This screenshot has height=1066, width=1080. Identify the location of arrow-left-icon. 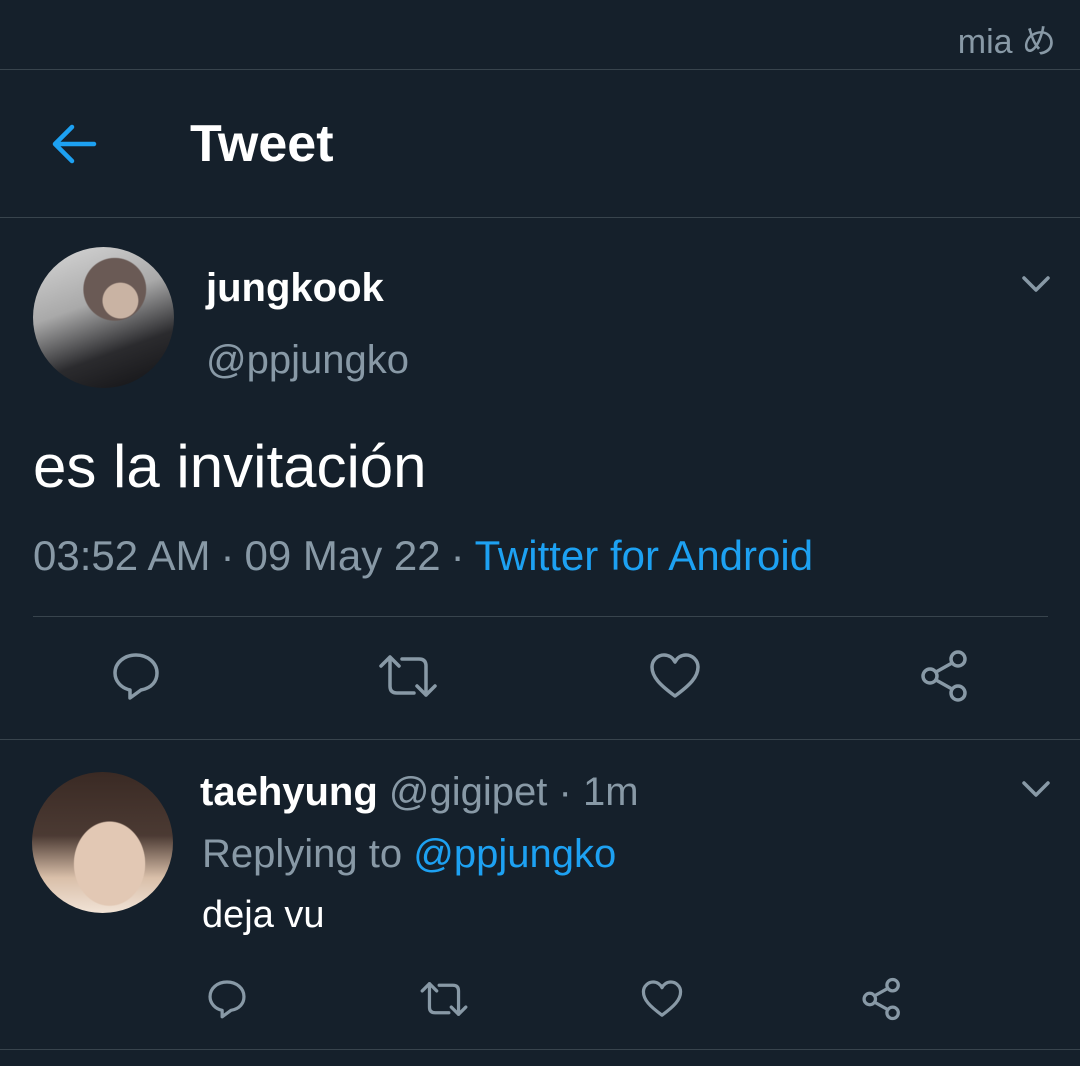
(74, 144).